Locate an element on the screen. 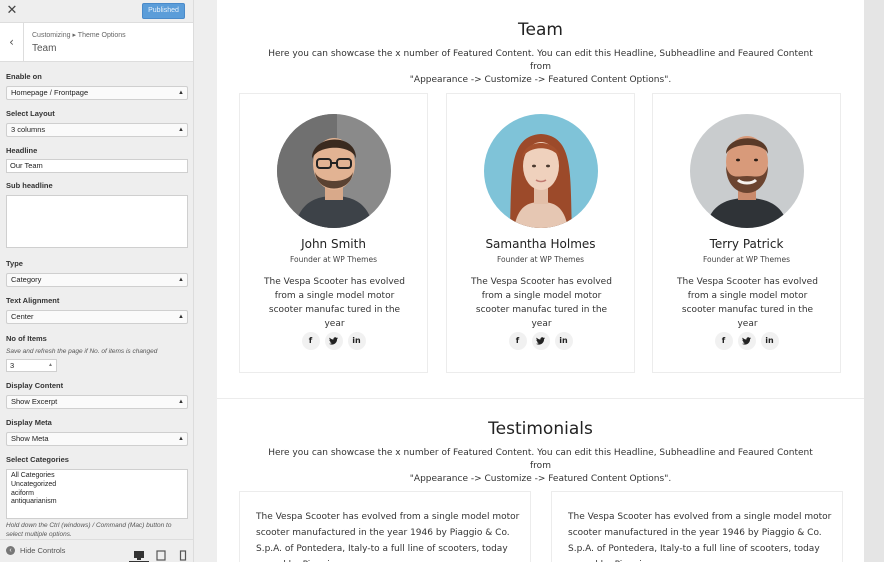  headline-input: Our Team is located at coordinates (97, 166).